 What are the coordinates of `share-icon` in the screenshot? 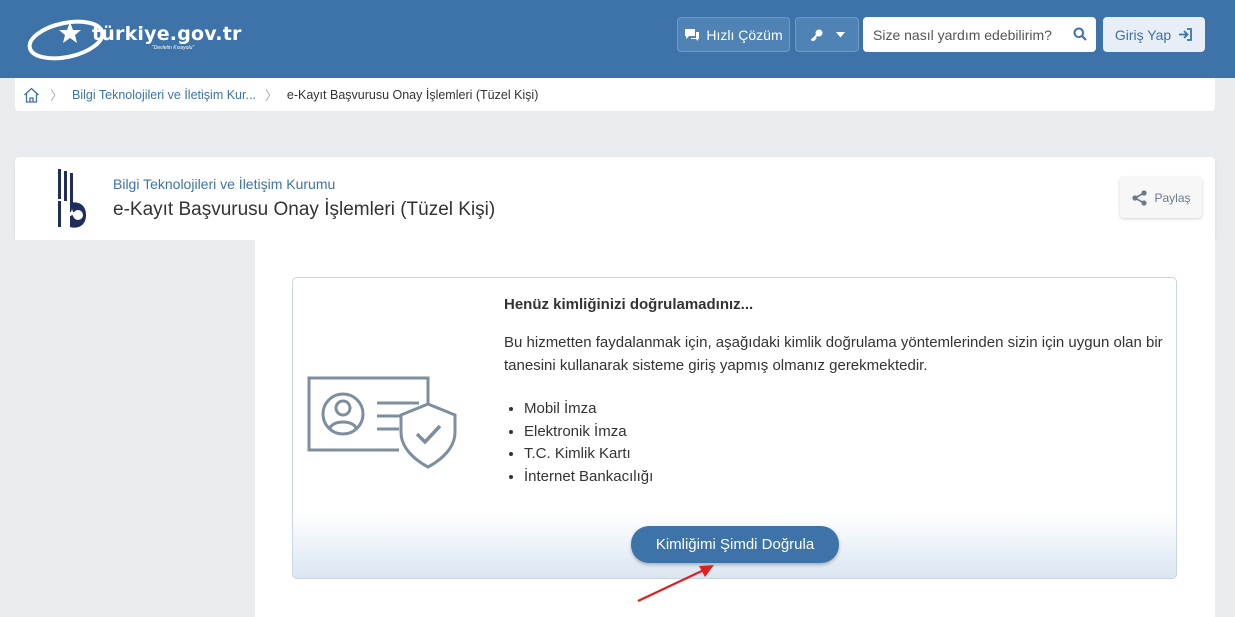 It's located at (1140, 197).